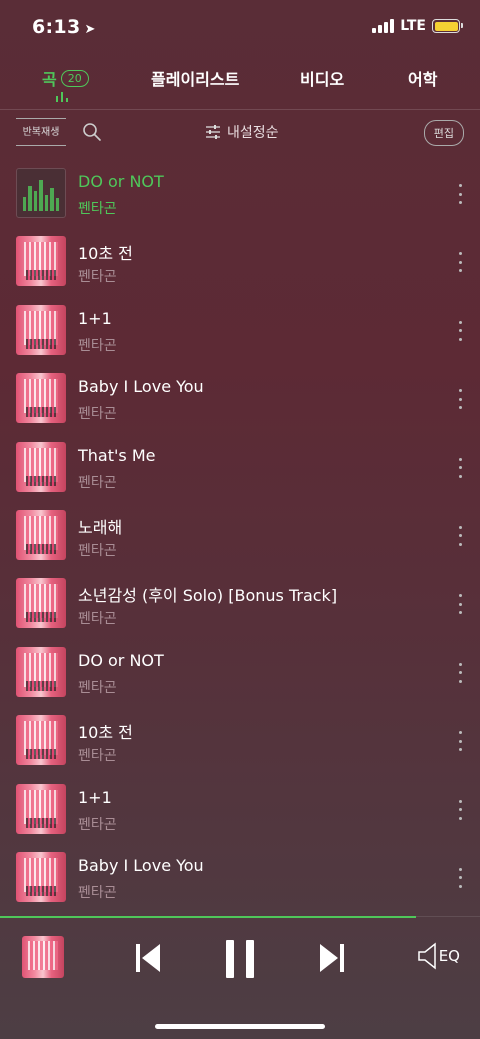 This screenshot has width=480, height=1039. What do you see at coordinates (383, 26) in the screenshot?
I see `cellular-signal-icon` at bounding box center [383, 26].